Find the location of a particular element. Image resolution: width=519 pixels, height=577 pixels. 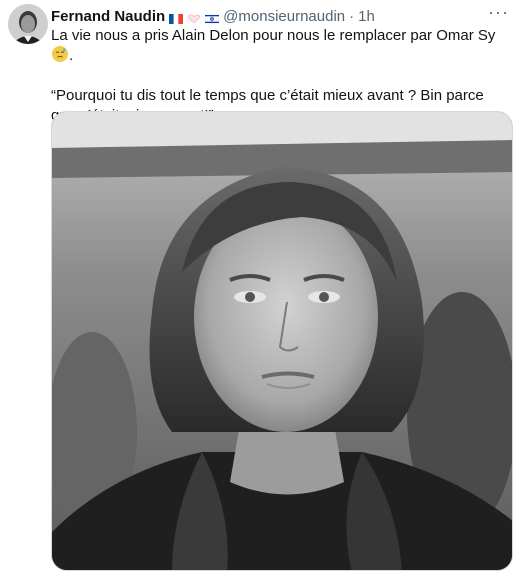

author-handle: @monsieurnaudin is located at coordinates (284, 16).